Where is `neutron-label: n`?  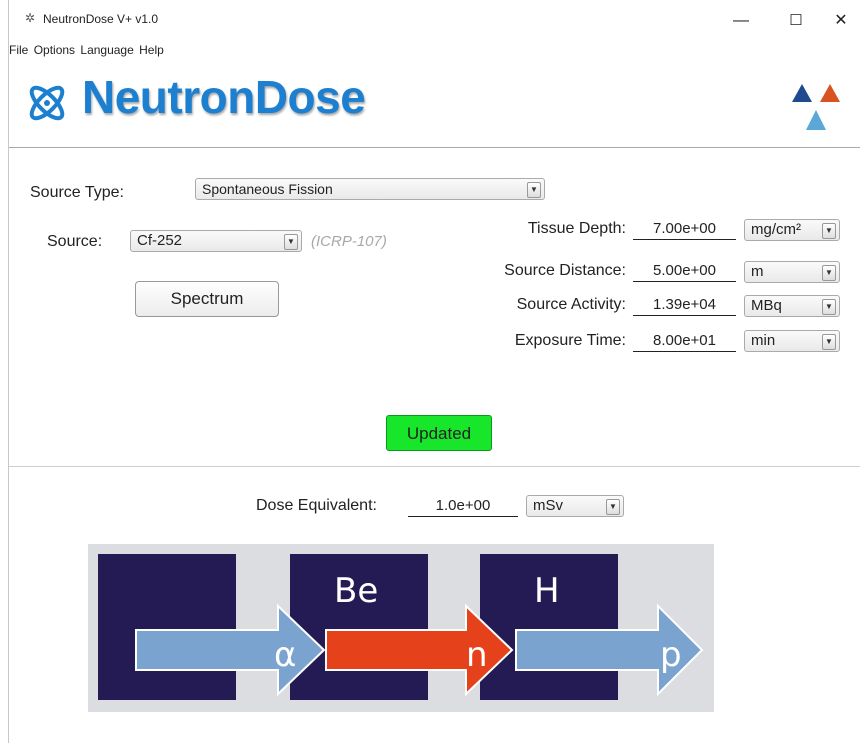 neutron-label: n is located at coordinates (477, 655).